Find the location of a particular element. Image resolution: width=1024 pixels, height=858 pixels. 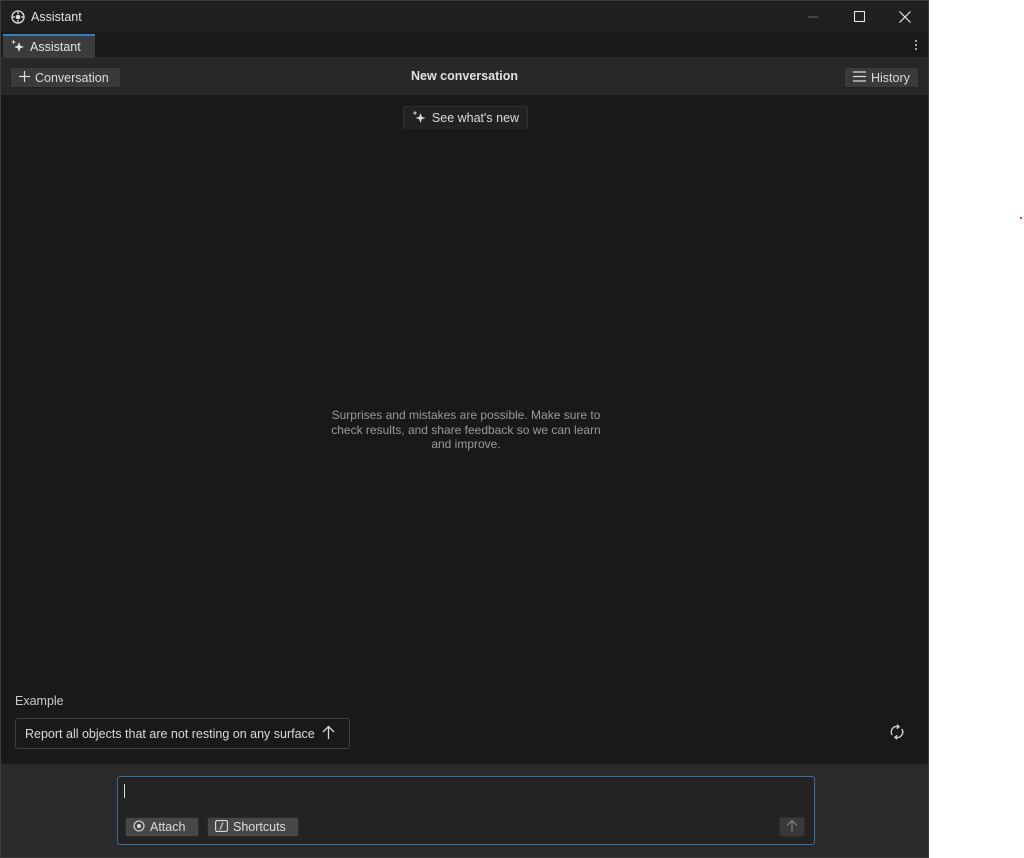

minimize-button is located at coordinates (813, 16).